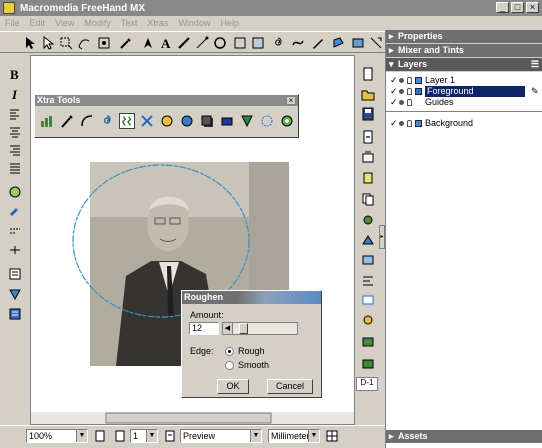 The width and height of the screenshot is (542, 448). Describe the element at coordinates (368, 300) in the screenshot. I see `transform-icon` at that location.